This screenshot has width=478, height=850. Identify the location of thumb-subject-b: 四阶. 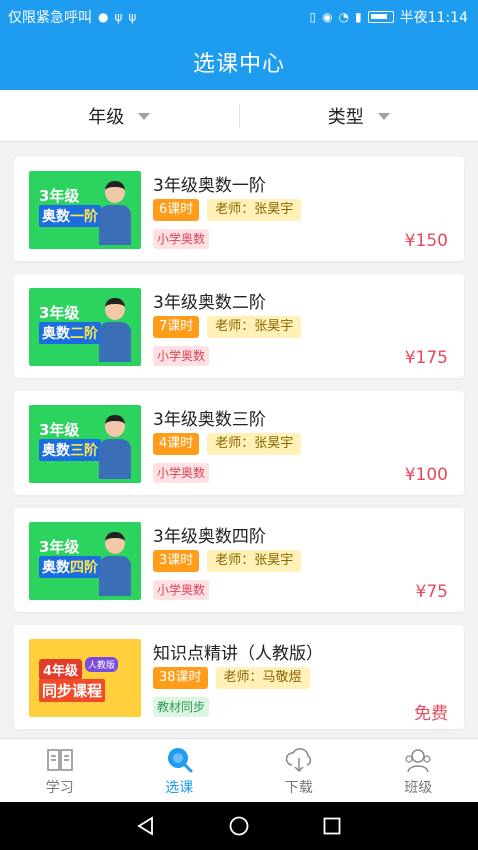
(84, 568).